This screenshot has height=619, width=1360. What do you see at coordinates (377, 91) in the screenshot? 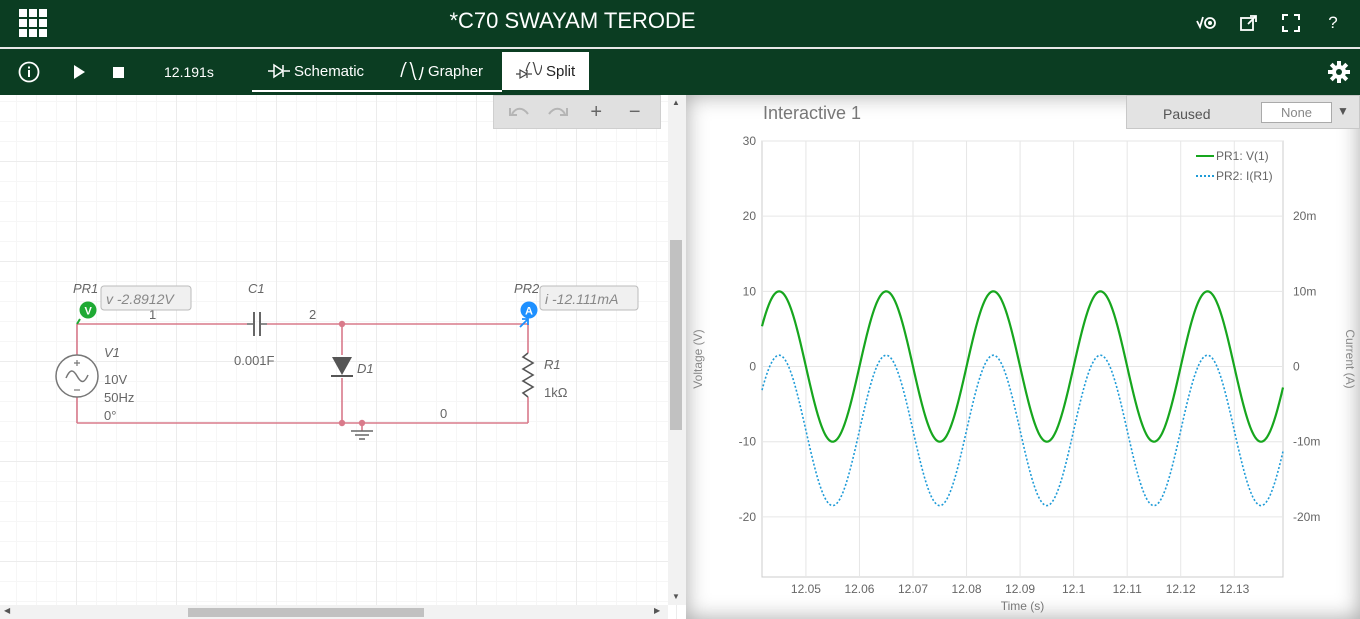
I see `tab-underline` at bounding box center [377, 91].